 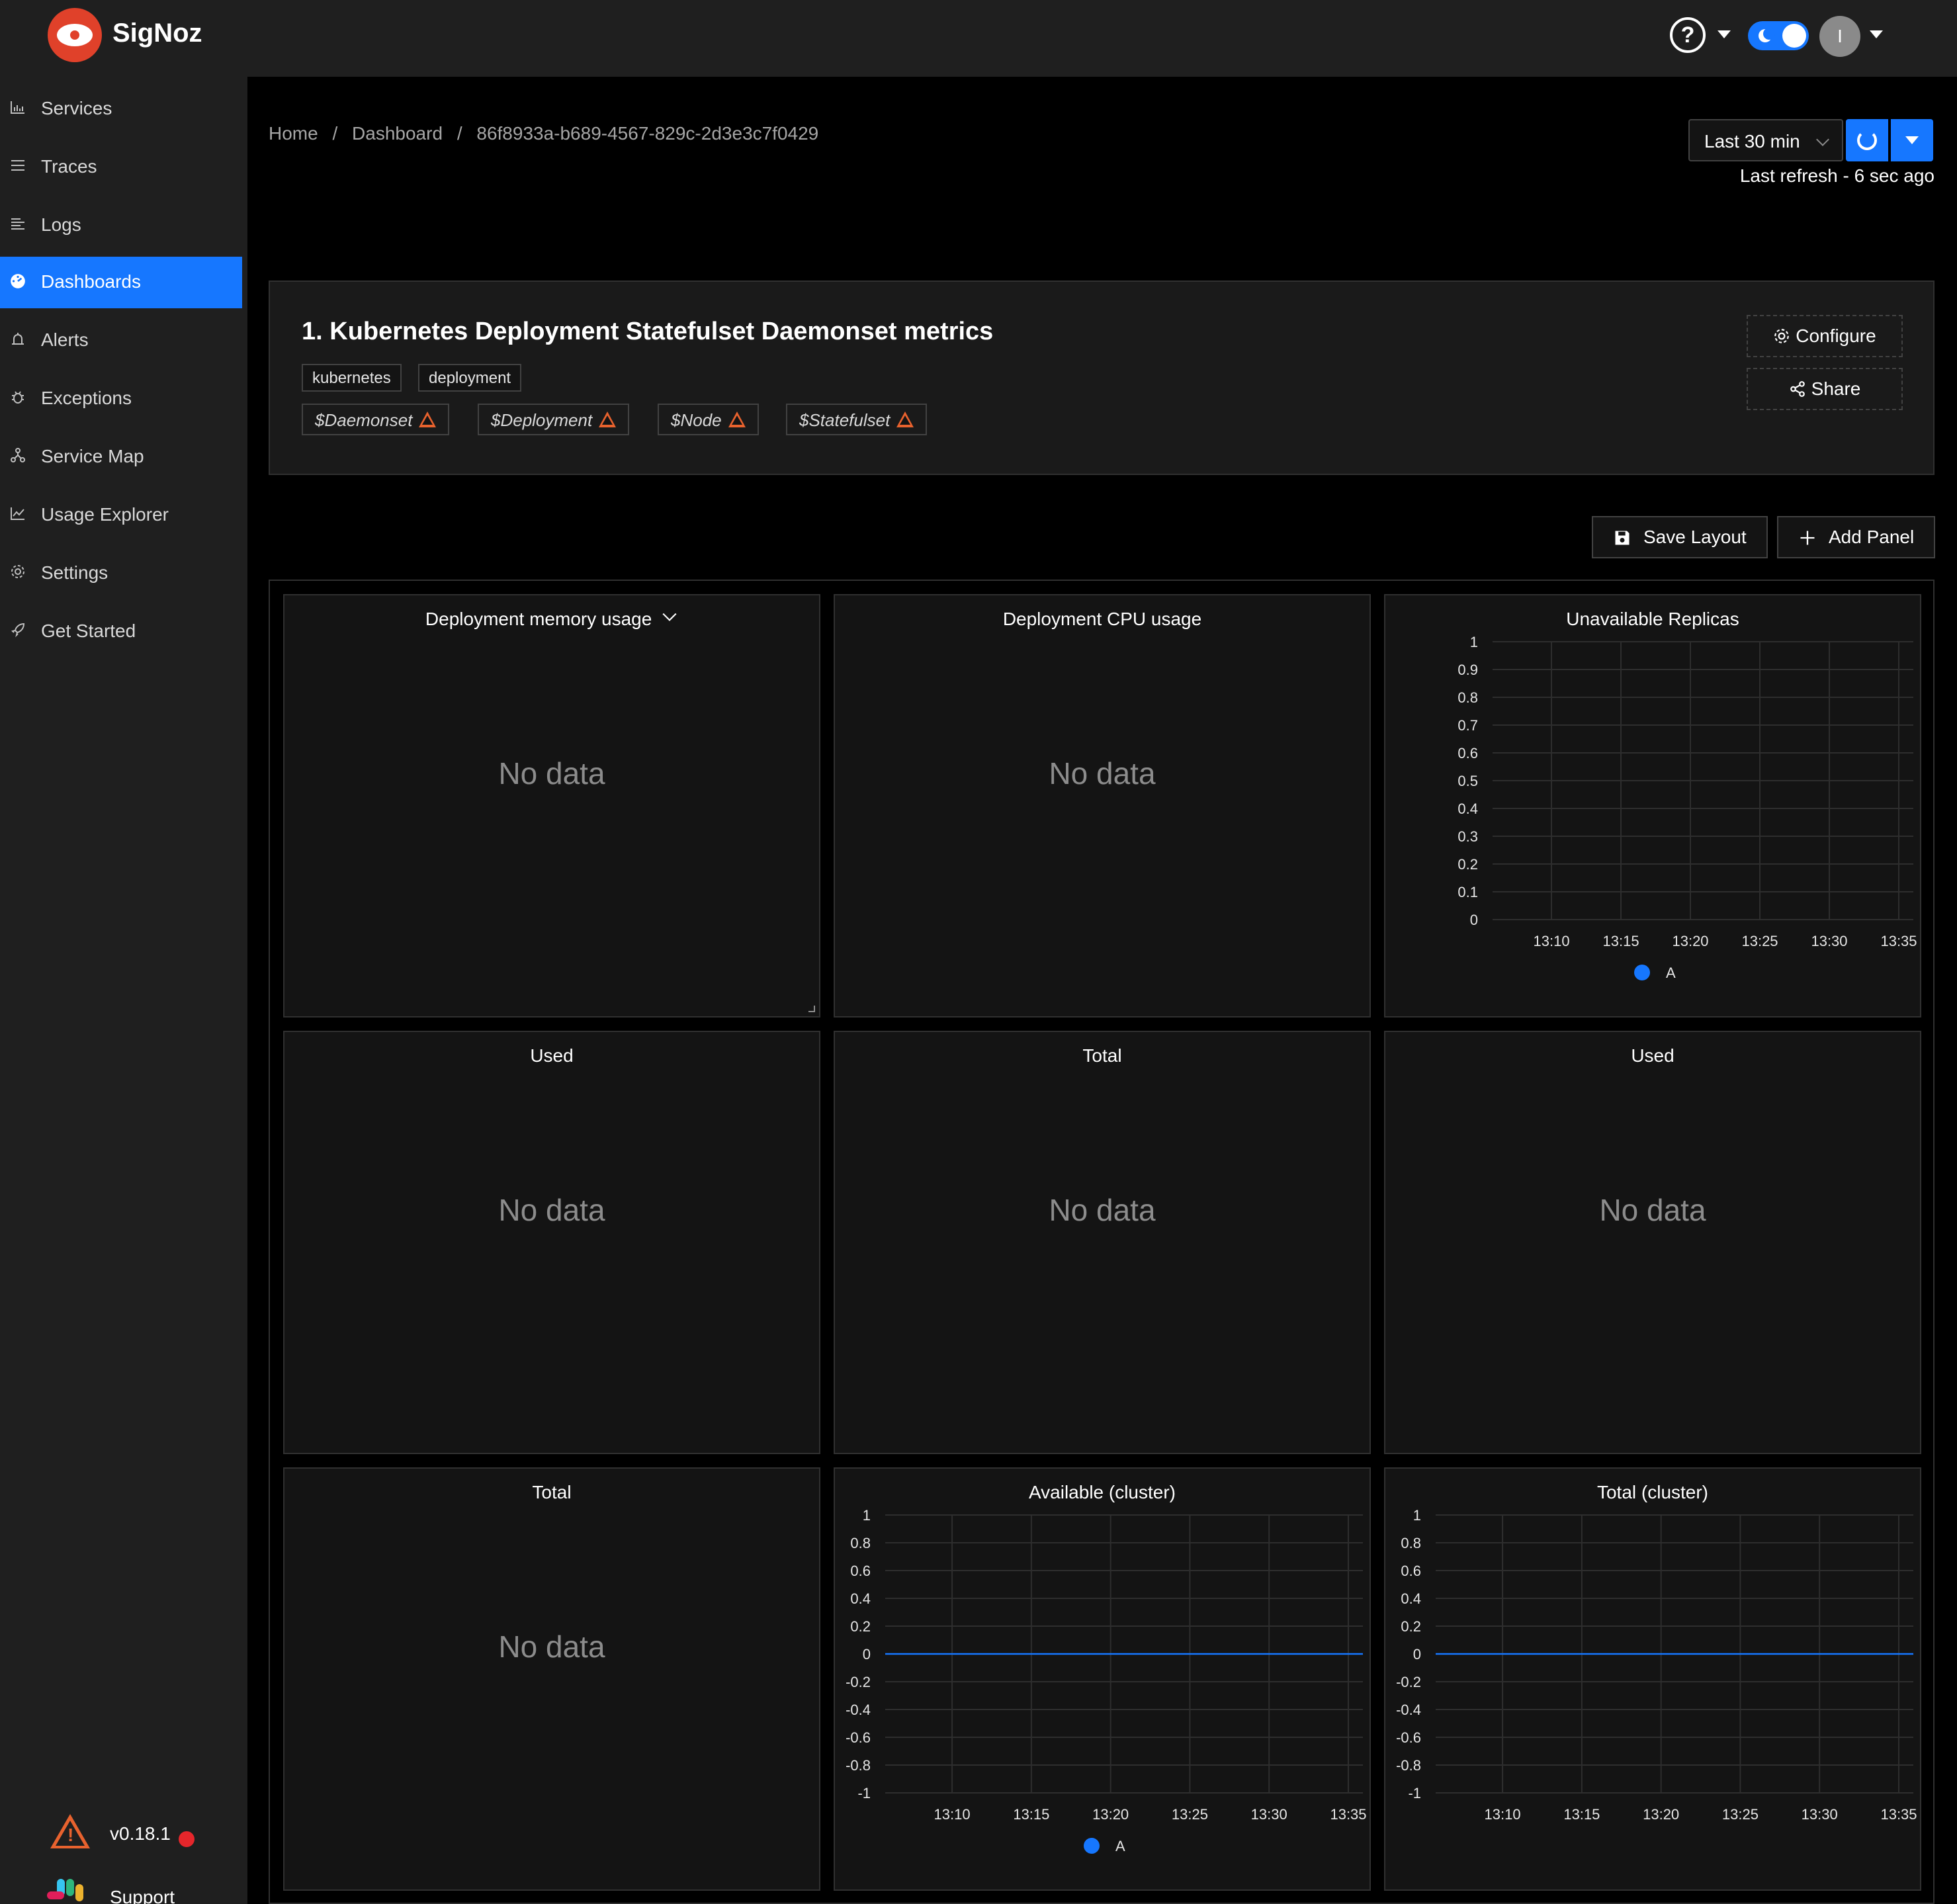 I want to click on save-layout-button: Save Layout, so click(x=1680, y=537).